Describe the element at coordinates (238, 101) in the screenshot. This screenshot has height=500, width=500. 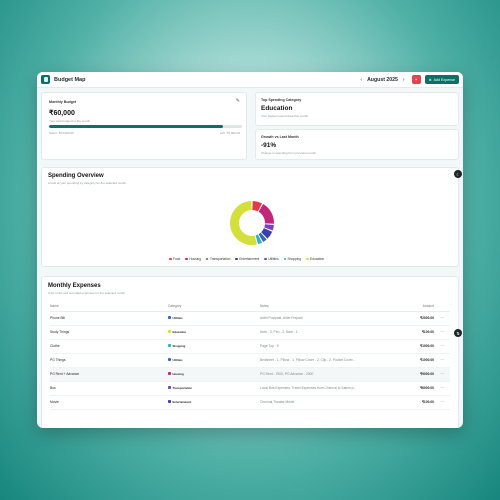
I see `edit-budget-icon: ✎` at that location.